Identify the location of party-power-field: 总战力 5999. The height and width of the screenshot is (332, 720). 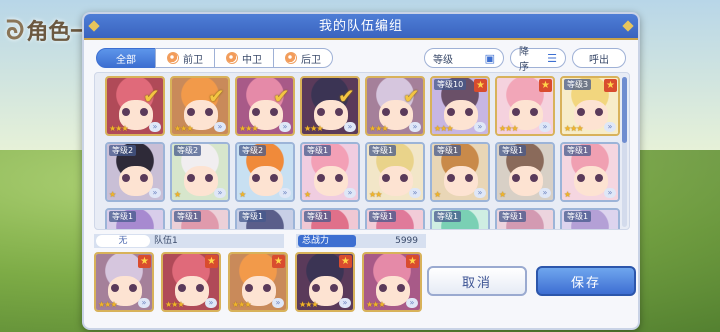
(361, 241).